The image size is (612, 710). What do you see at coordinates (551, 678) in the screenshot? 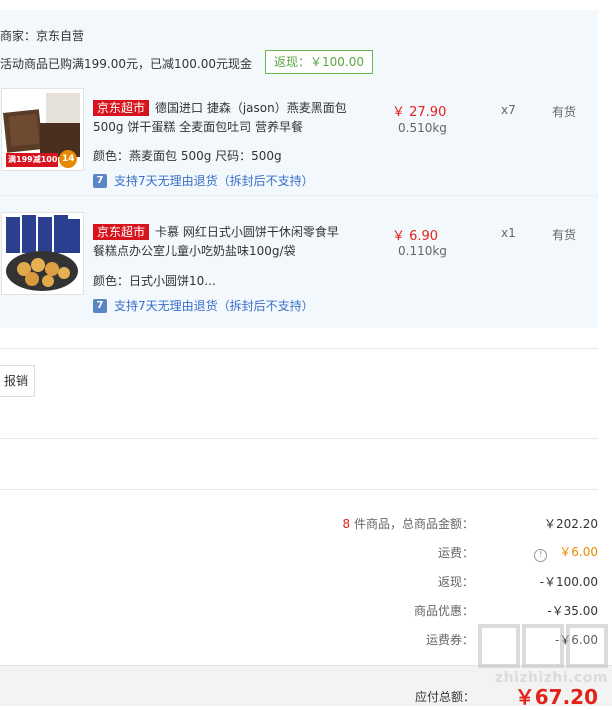
I see `watermark-text: zhizhizhi.com` at bounding box center [551, 678].